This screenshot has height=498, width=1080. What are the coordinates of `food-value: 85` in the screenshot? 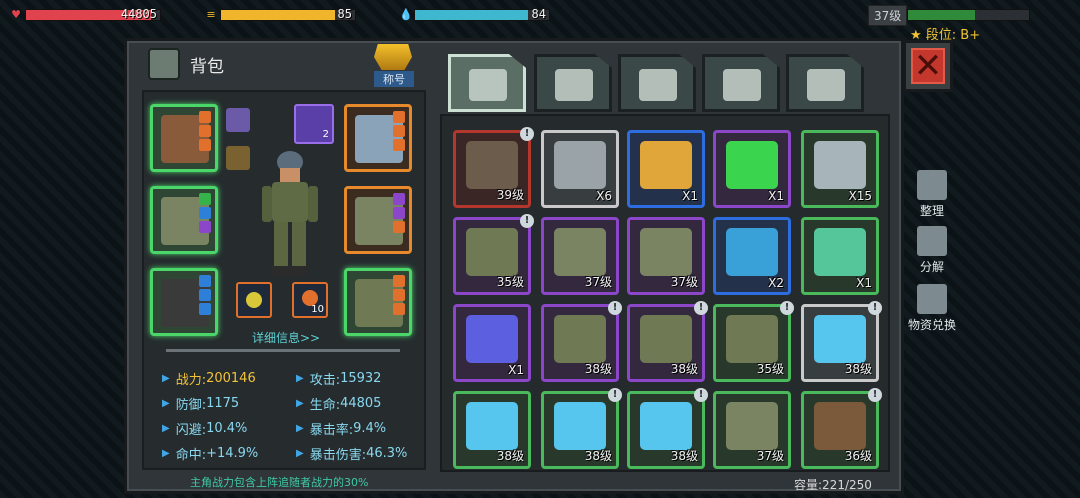 It's located at (344, 14).